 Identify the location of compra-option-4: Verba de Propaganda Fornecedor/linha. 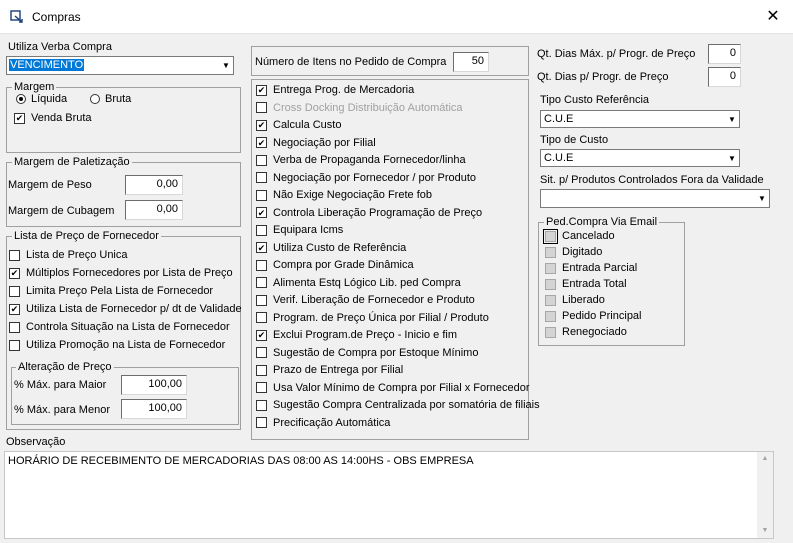
(361, 160).